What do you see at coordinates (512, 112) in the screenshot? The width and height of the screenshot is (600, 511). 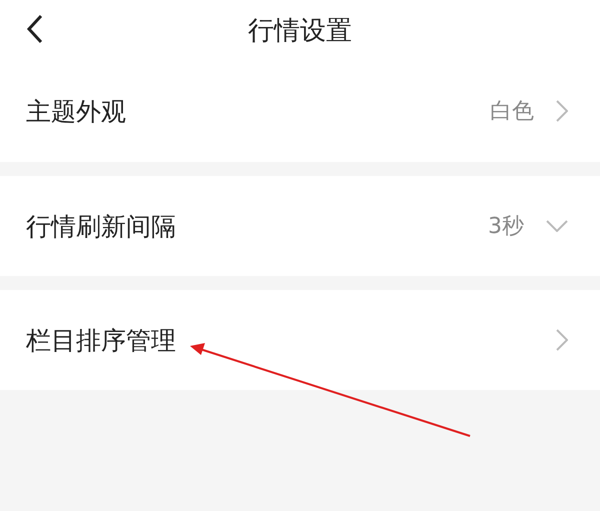 I see `setting-value: 白色` at bounding box center [512, 112].